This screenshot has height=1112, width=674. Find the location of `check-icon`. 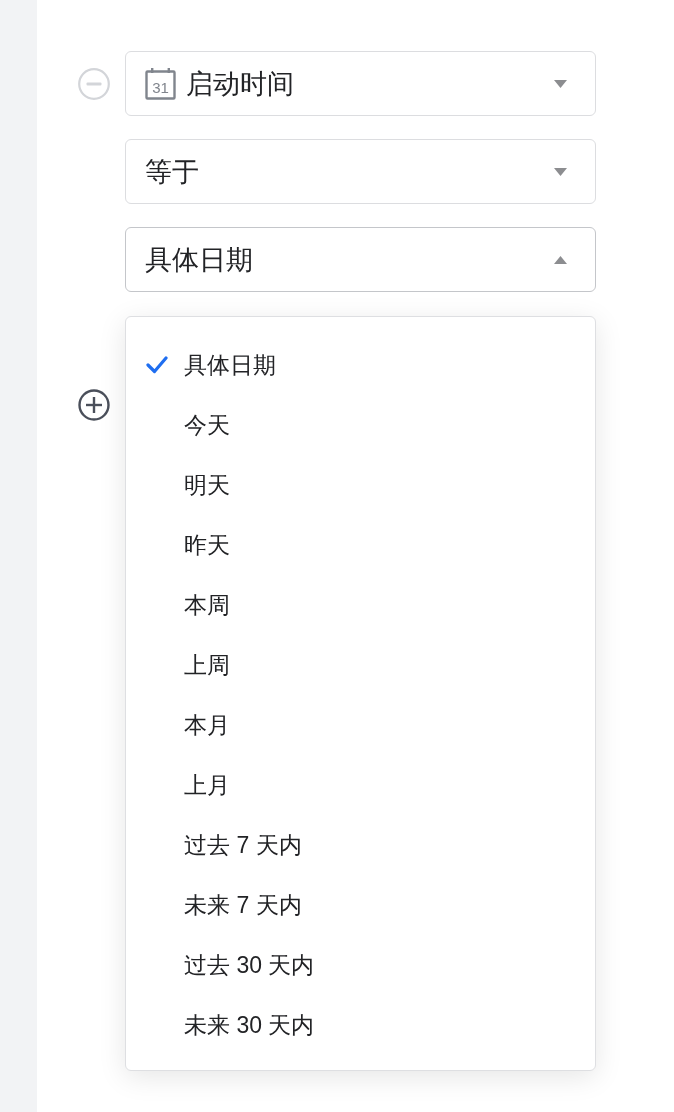

check-icon is located at coordinates (157, 365).